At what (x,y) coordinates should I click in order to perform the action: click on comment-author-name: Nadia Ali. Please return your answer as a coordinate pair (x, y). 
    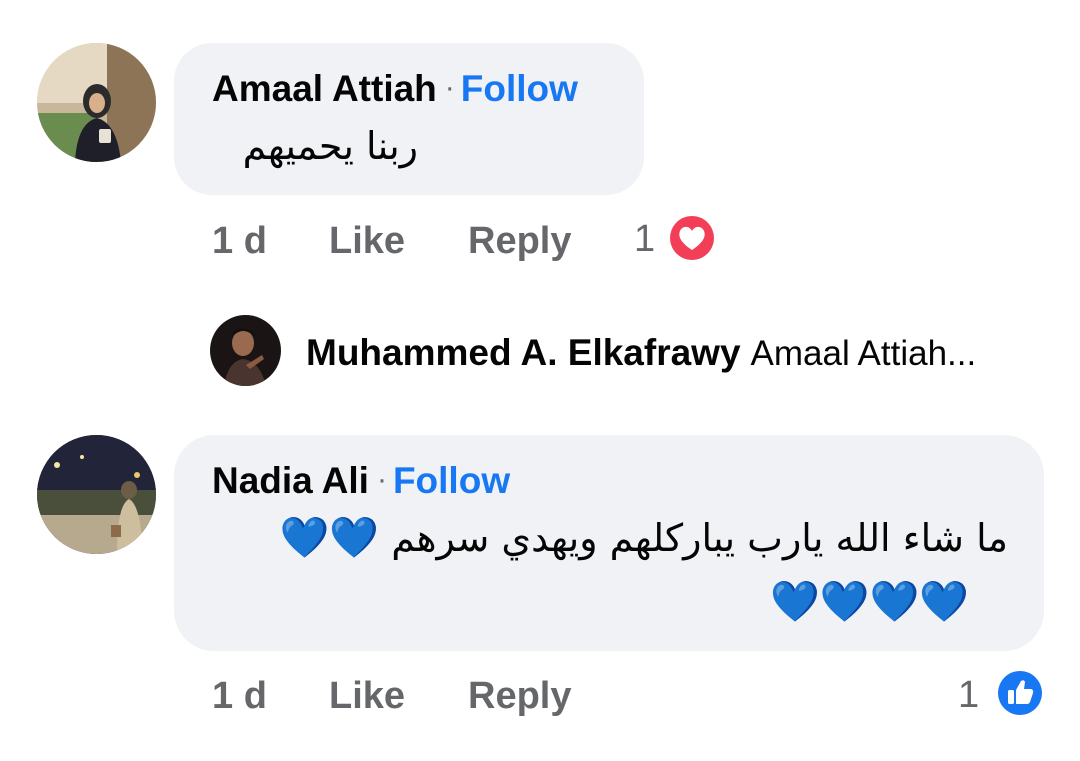
    Looking at the image, I should click on (290, 480).